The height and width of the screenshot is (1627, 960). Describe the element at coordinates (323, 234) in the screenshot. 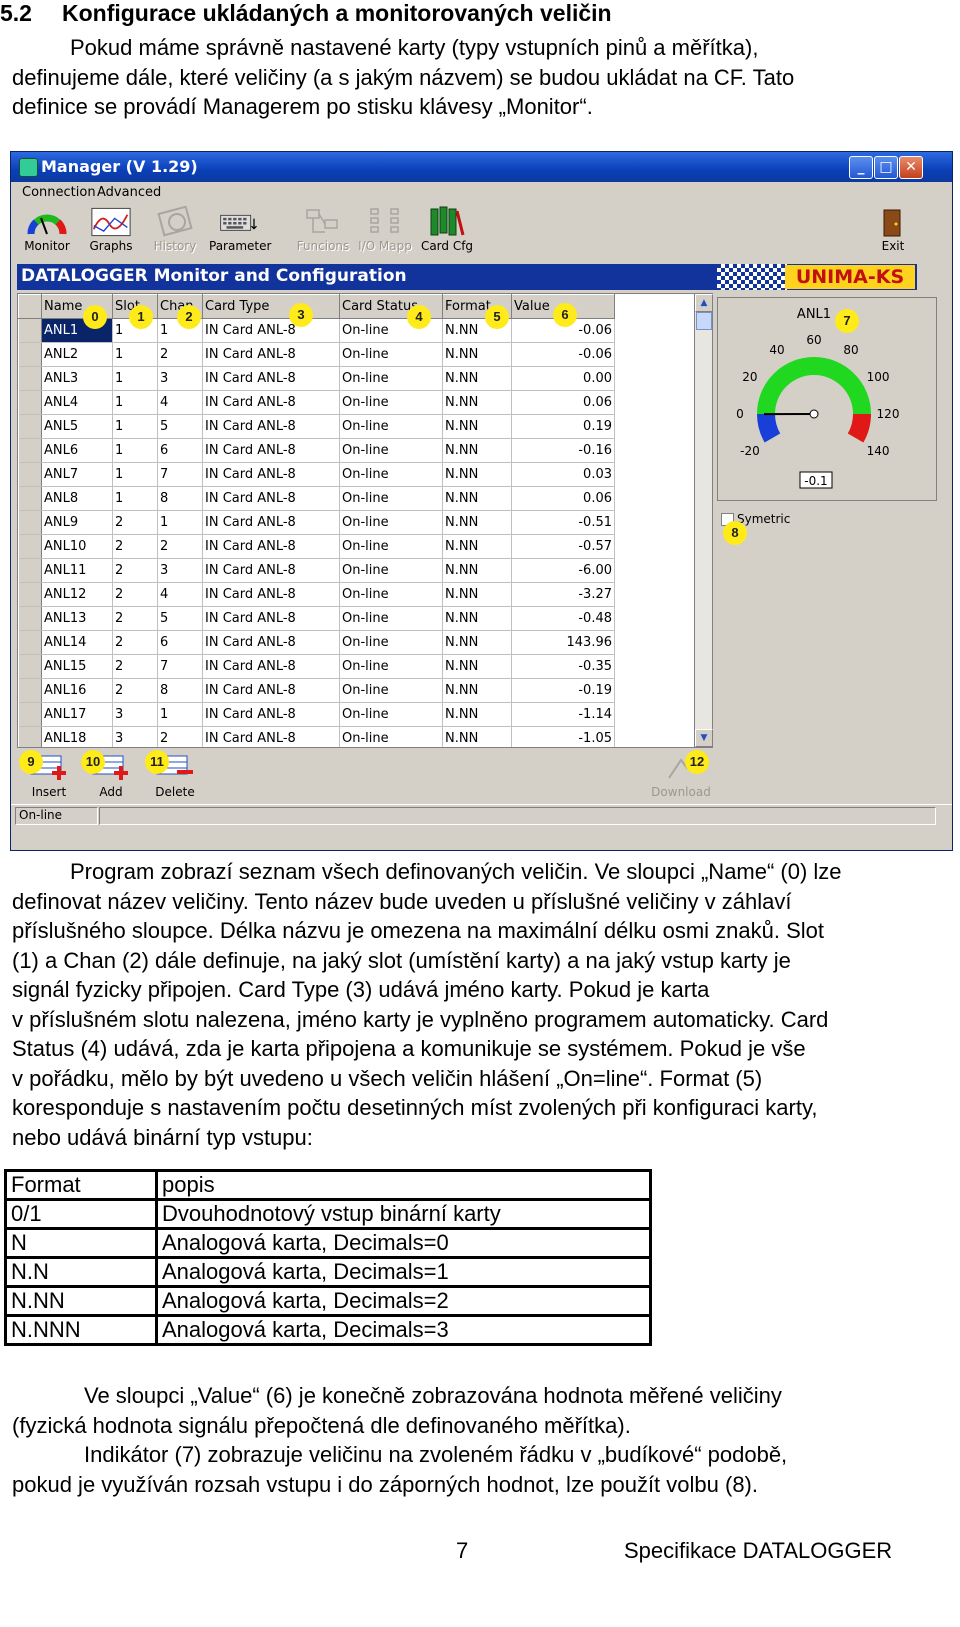

I see `funcions-button: Funcions` at that location.